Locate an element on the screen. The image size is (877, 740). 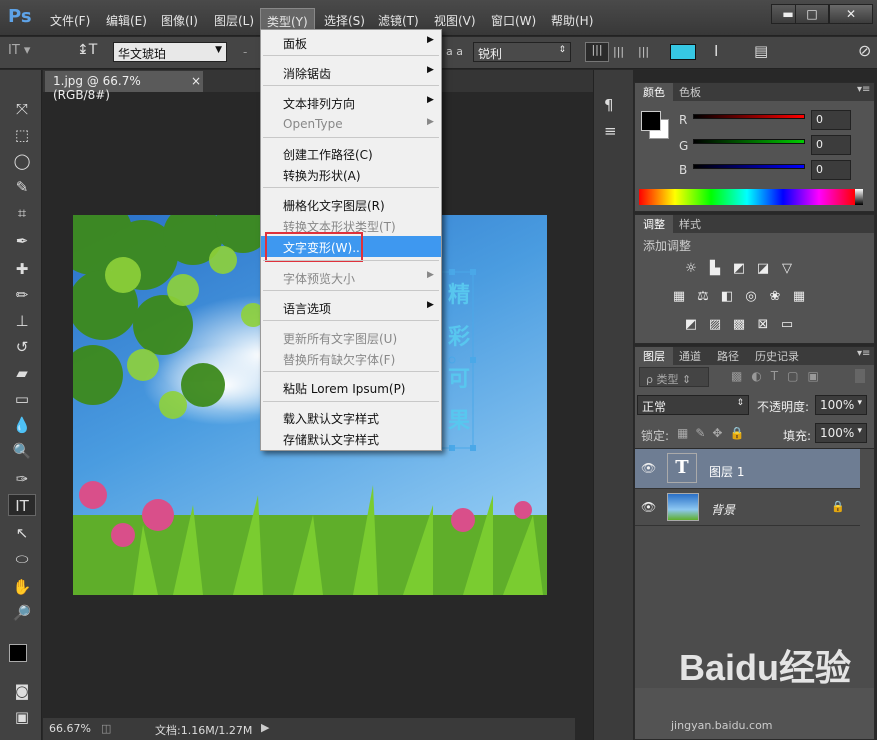
channel-r-value: 0 is located at coordinates (831, 120).